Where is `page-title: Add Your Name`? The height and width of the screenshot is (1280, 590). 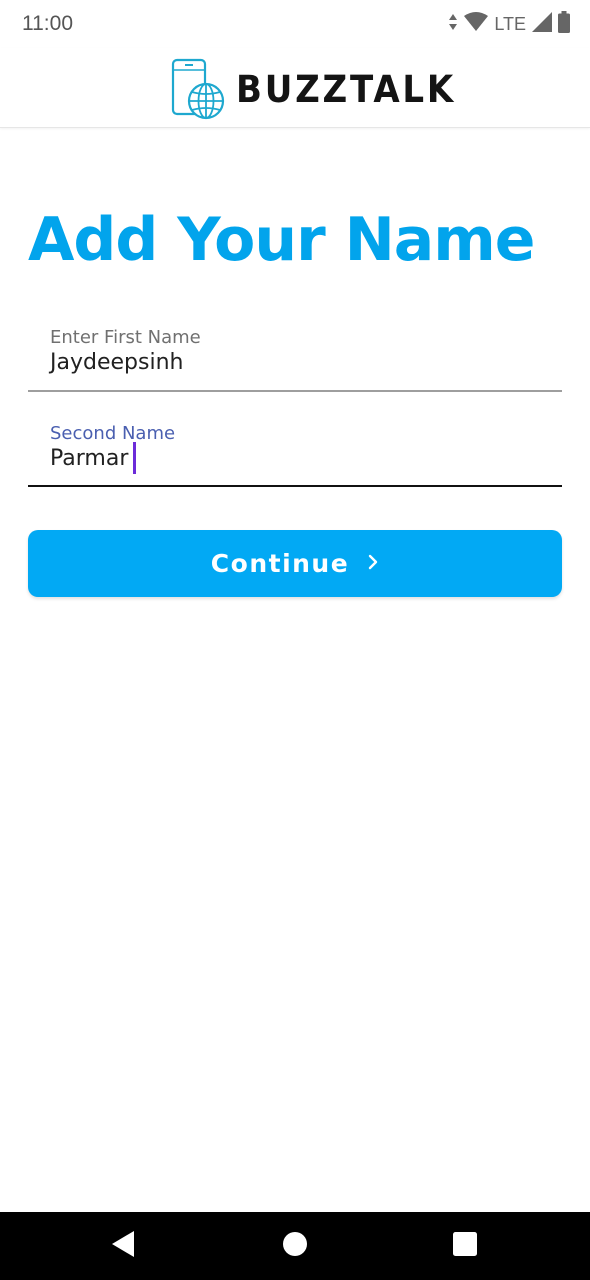 page-title: Add Your Name is located at coordinates (281, 240).